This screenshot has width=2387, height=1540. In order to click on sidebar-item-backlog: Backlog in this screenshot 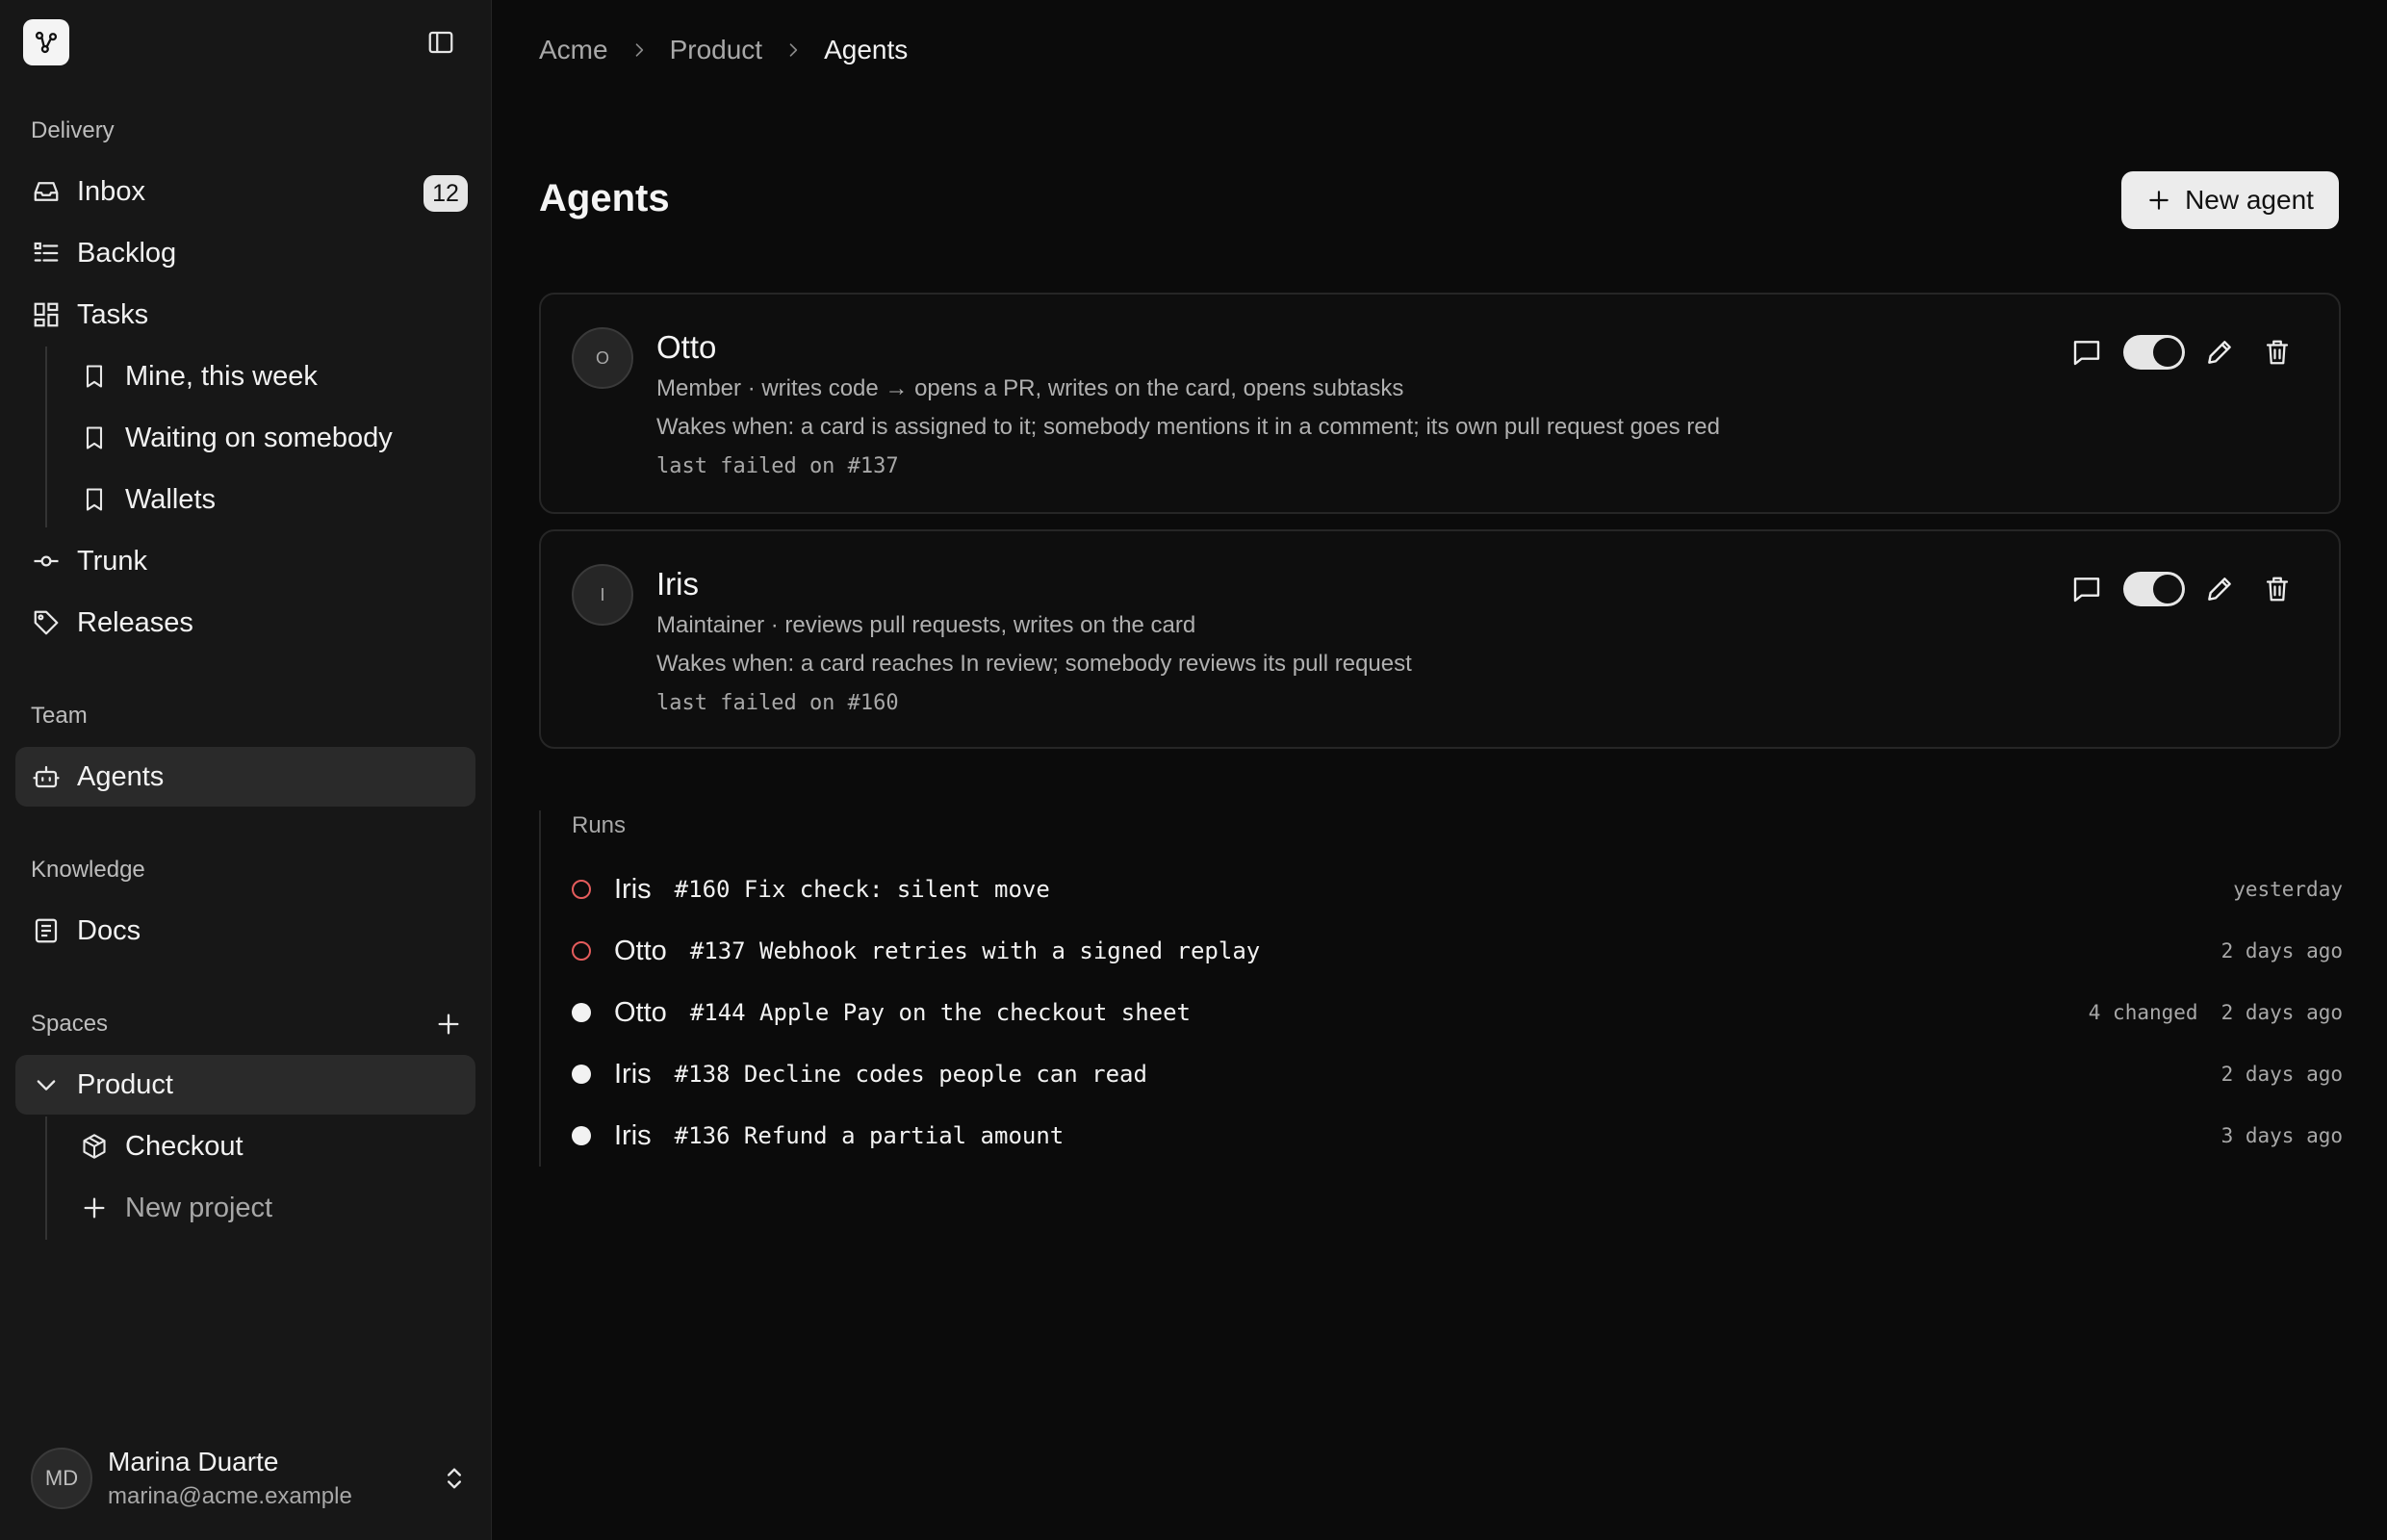, I will do `click(245, 253)`.